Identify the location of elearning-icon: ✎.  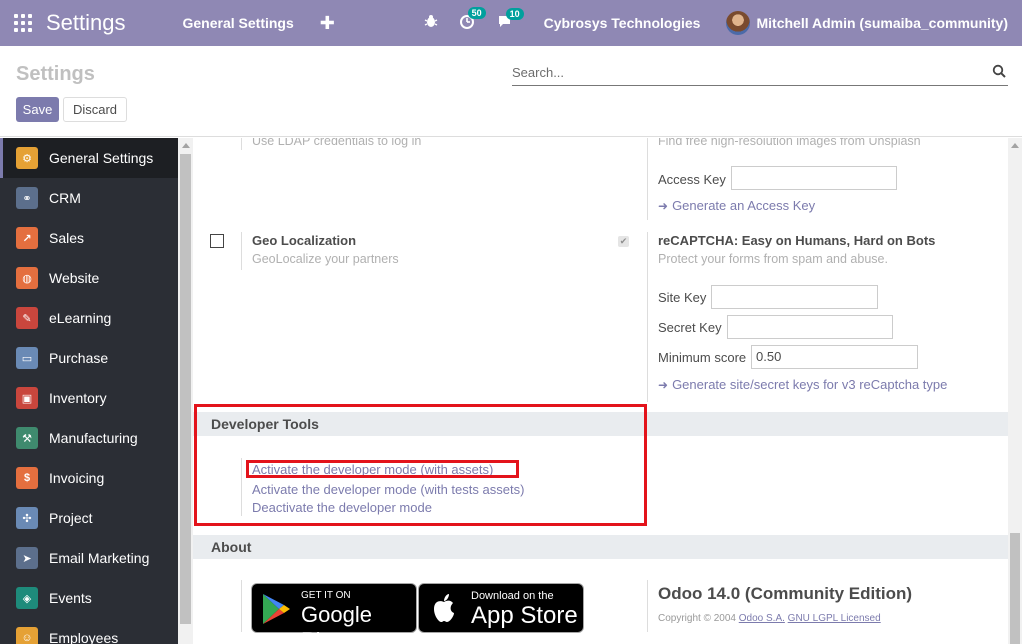
(27, 318).